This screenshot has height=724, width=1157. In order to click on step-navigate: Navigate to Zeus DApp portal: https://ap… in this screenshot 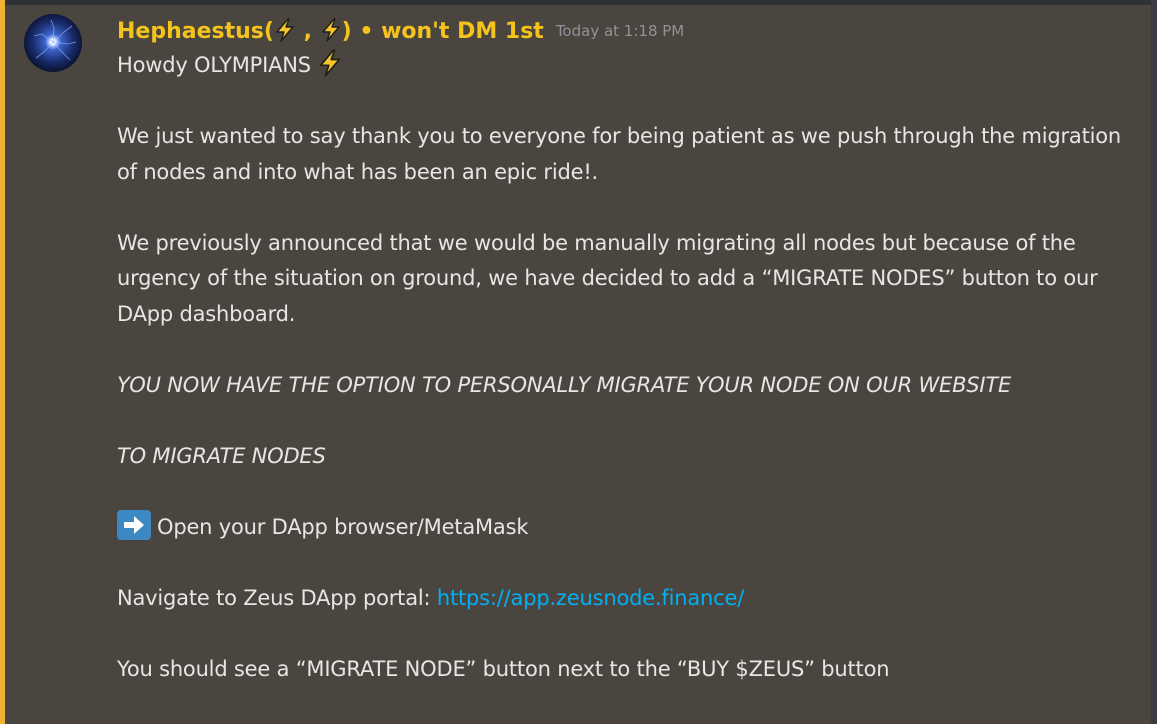, I will do `click(627, 599)`.